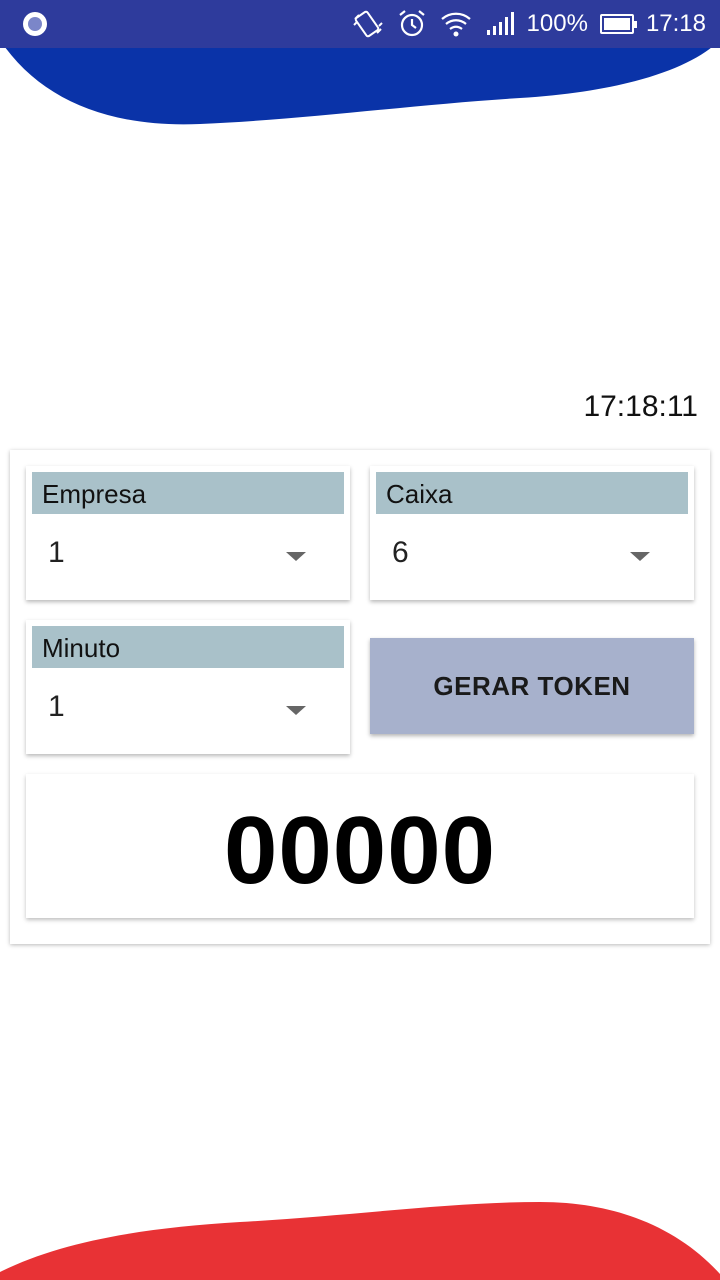 The image size is (720, 1280). Describe the element at coordinates (532, 686) in the screenshot. I see `generate-token-button: GERAR TOKEN` at that location.